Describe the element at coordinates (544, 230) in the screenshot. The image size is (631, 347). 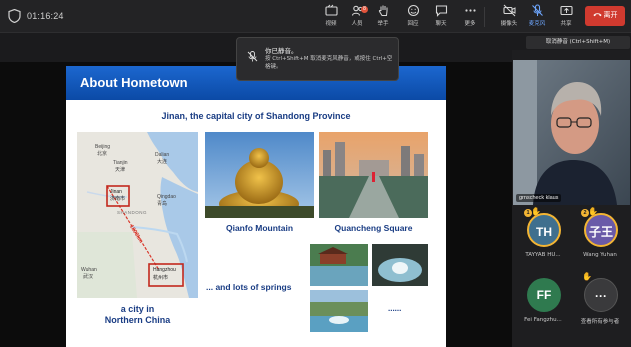
I see `avatar: TH` at that location.